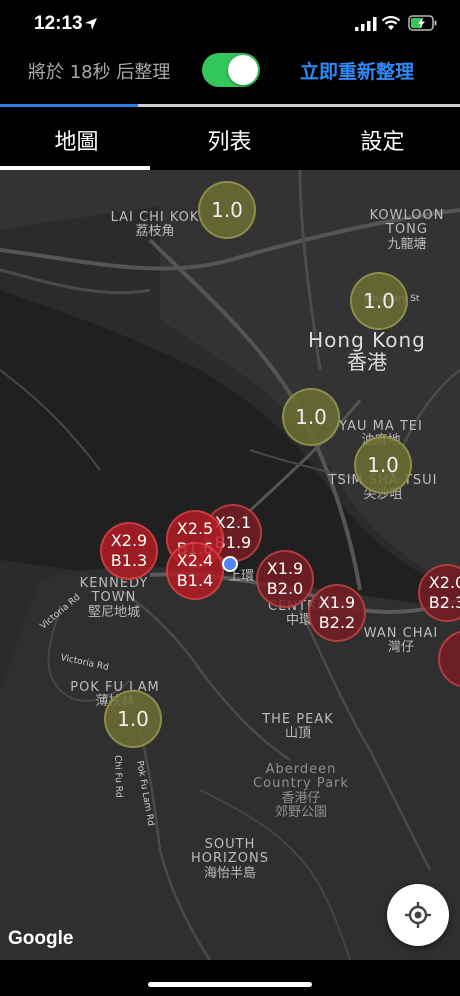 The height and width of the screenshot is (996, 460). I want to click on map-cluster: X1.9 B2.2, so click(337, 613).